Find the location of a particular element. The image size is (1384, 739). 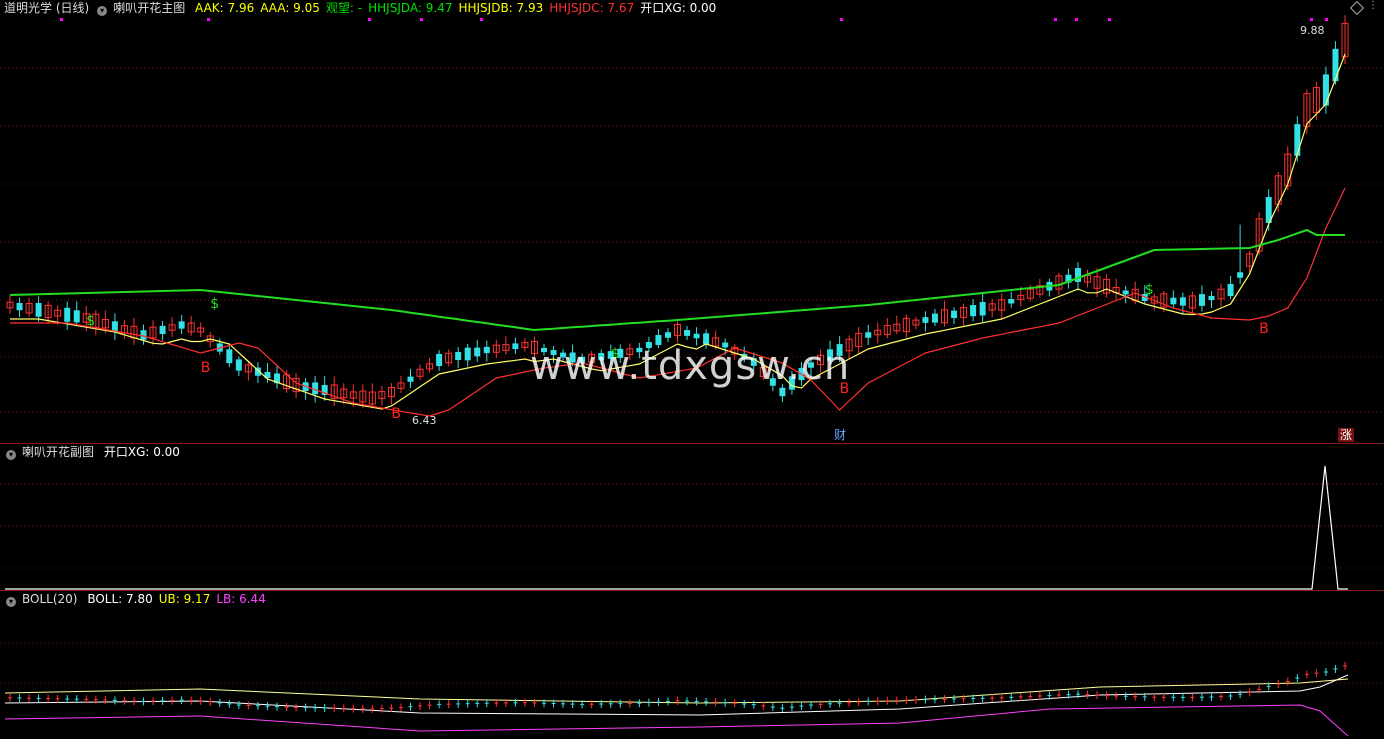

high-price-label: 9.88 is located at coordinates (1312, 30).